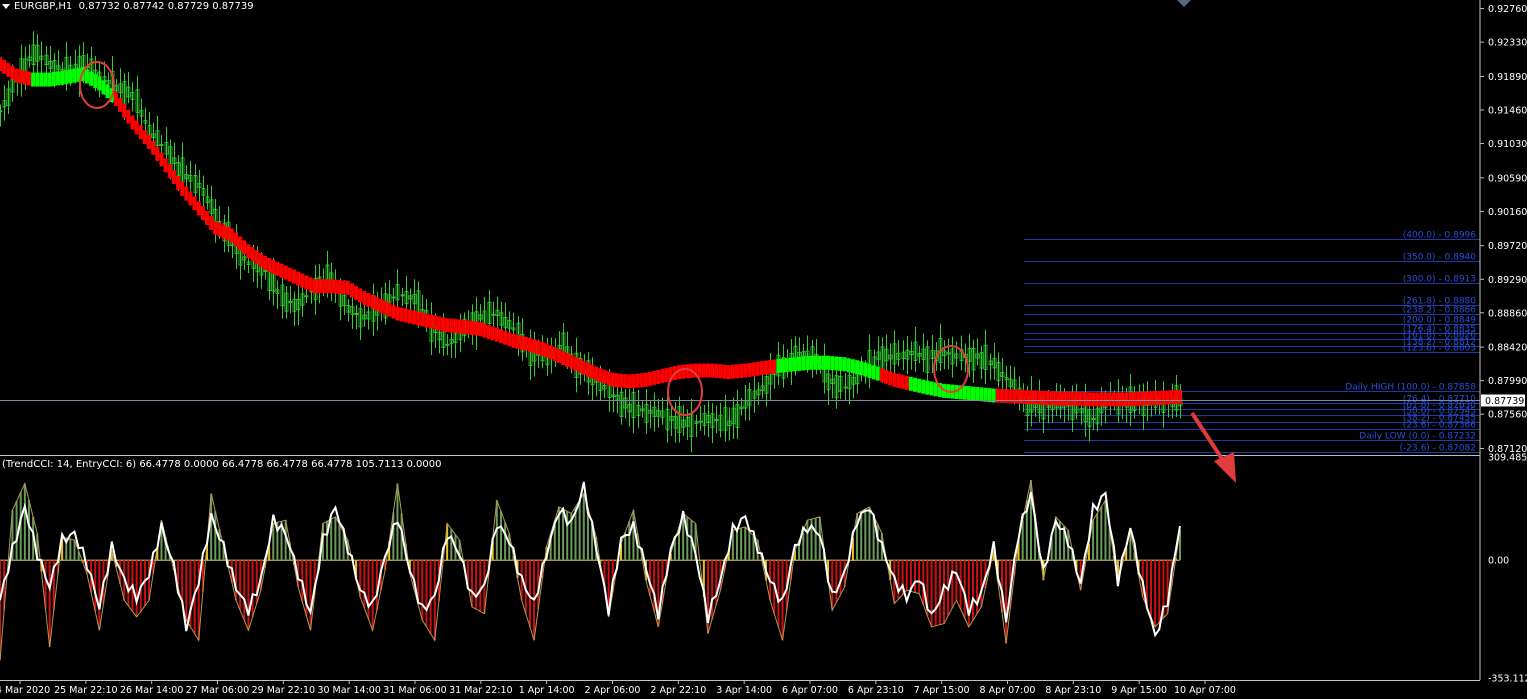 This screenshot has height=699, width=1527. What do you see at coordinates (1507, 348) in the screenshot?
I see `price-tick-label: 0.88420` at bounding box center [1507, 348].